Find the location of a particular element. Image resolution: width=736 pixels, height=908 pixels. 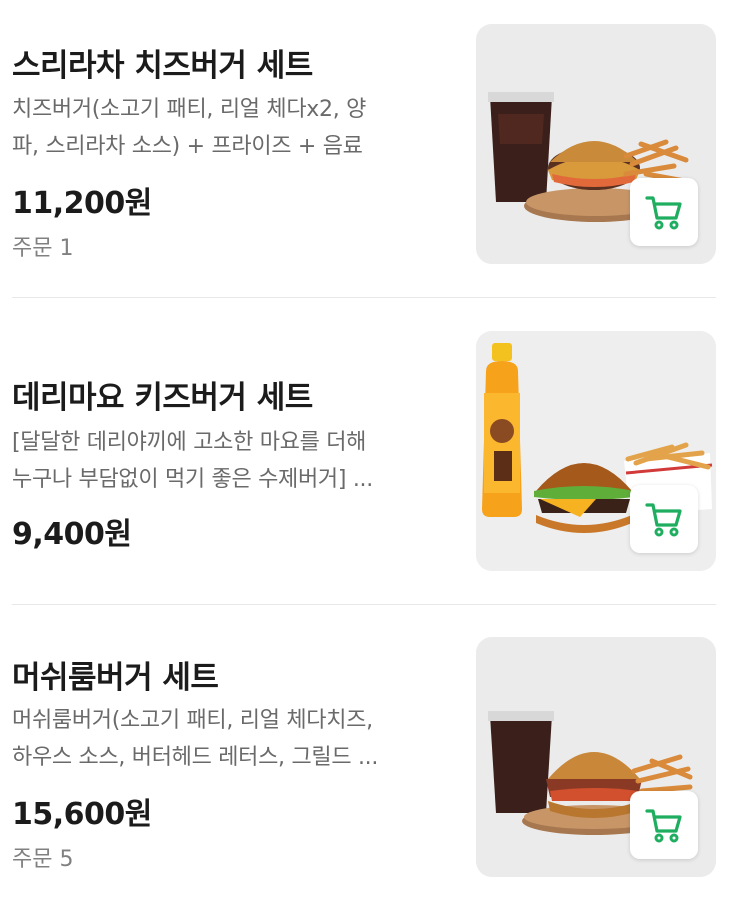

menu-item-name: 데리마요 키즈버거 세트 is located at coordinates (162, 398).